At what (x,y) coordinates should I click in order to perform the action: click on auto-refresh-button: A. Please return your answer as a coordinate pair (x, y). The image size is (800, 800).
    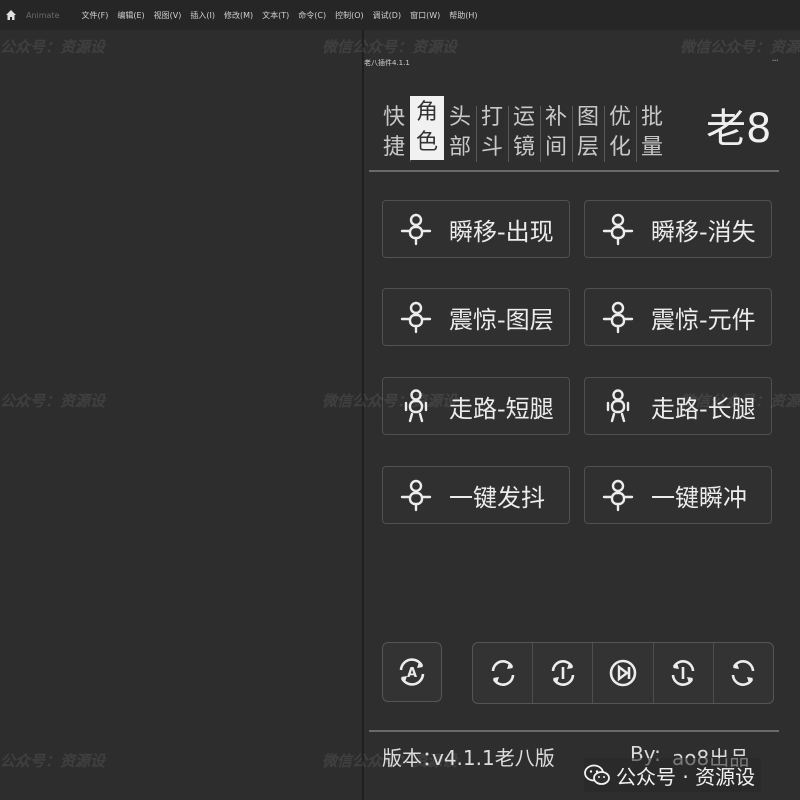
    Looking at the image, I should click on (412, 672).